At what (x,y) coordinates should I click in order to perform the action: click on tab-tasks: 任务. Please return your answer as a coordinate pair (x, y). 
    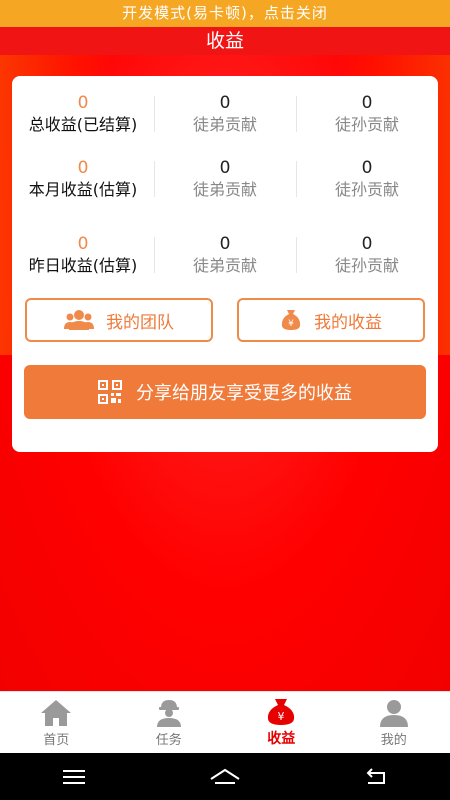
    Looking at the image, I should click on (169, 723).